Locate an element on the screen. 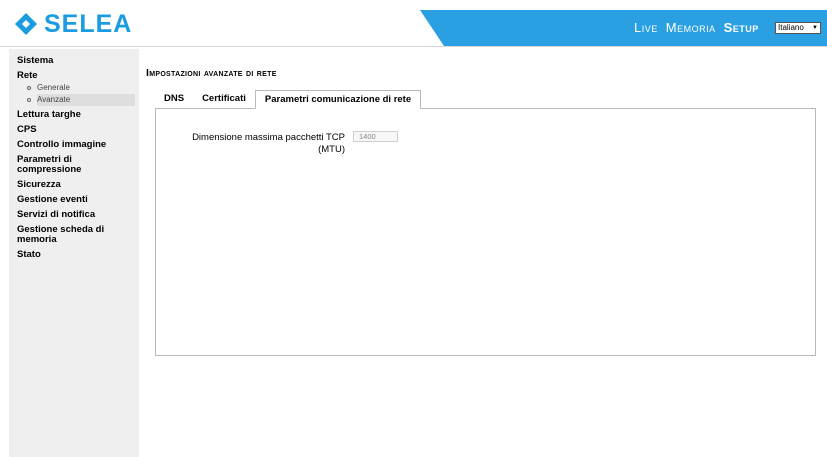 Image resolution: width=827 pixels, height=457 pixels. top-header: SELEA Live Memoria Setup Italiano ▼ is located at coordinates (413, 23).